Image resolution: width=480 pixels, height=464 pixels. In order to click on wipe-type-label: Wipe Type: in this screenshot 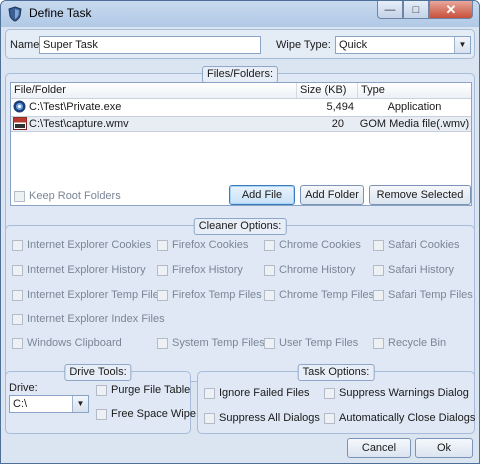, I will do `click(303, 45)`.